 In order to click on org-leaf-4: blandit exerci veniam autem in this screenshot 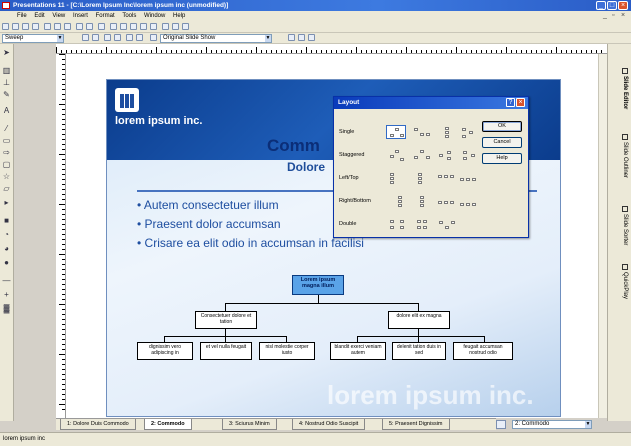, I will do `click(358, 351)`.